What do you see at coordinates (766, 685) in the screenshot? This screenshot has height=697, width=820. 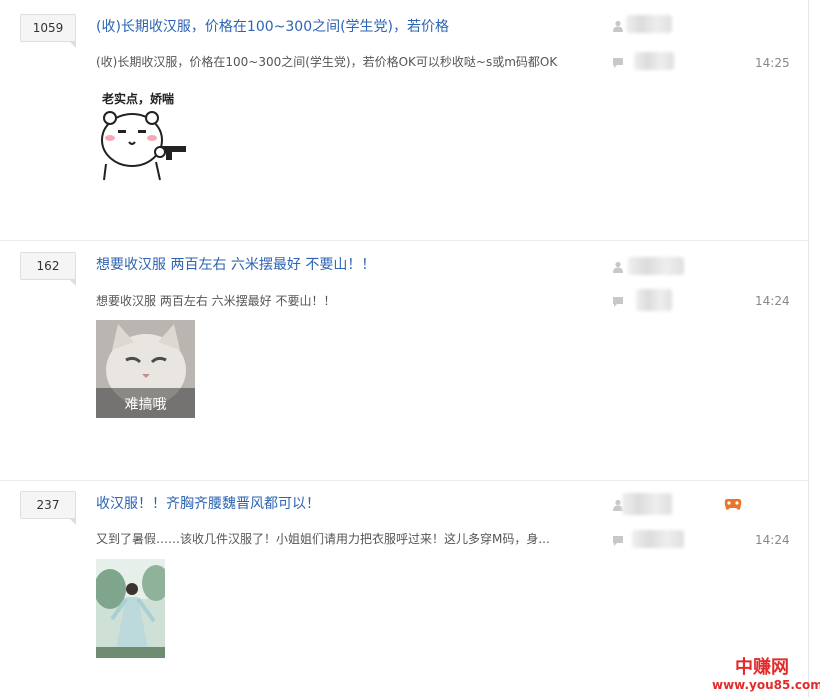 I see `watermark-url: www.you85.com` at bounding box center [766, 685].